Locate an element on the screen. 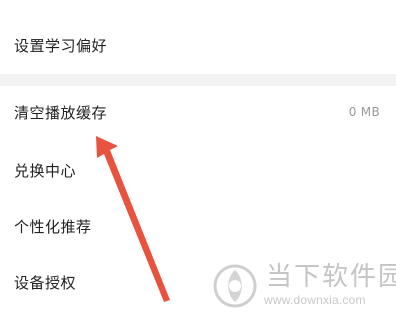 The height and width of the screenshot is (326, 396). settings-item-label: 设备授权 is located at coordinates (45, 282).